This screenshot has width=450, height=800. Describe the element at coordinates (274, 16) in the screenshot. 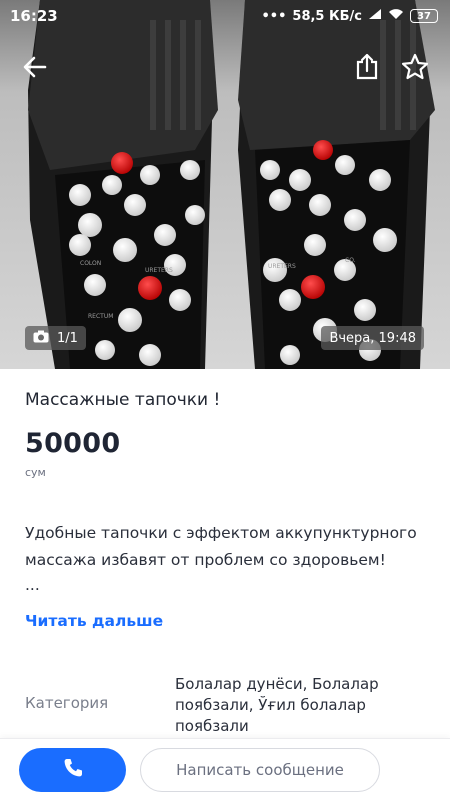

I see `dots-icon: •••` at that location.